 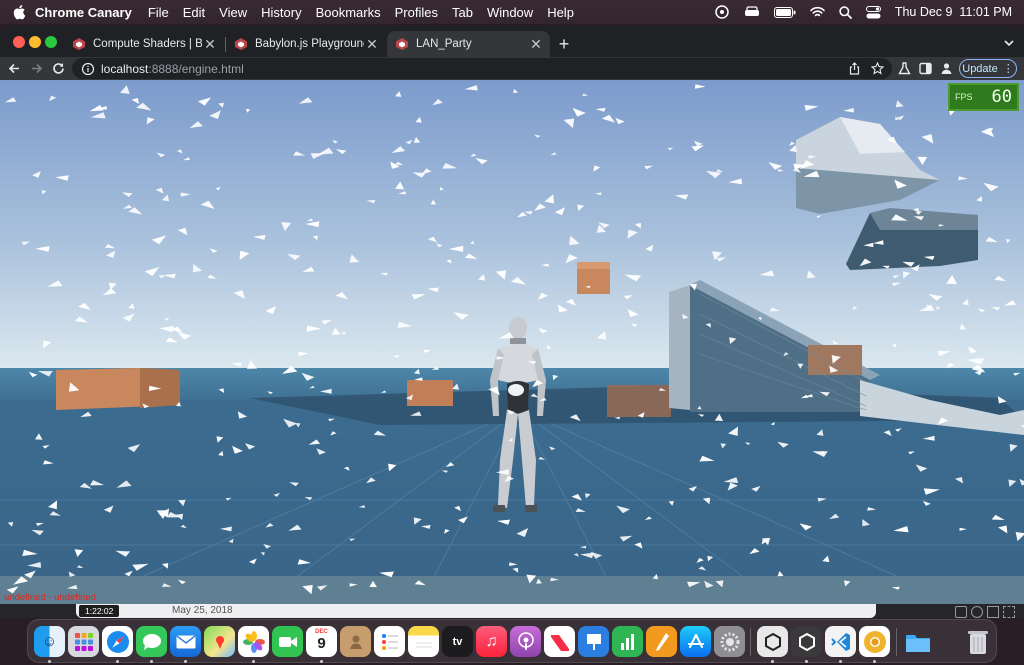 I want to click on fps-value: 60, so click(x=1001, y=97).